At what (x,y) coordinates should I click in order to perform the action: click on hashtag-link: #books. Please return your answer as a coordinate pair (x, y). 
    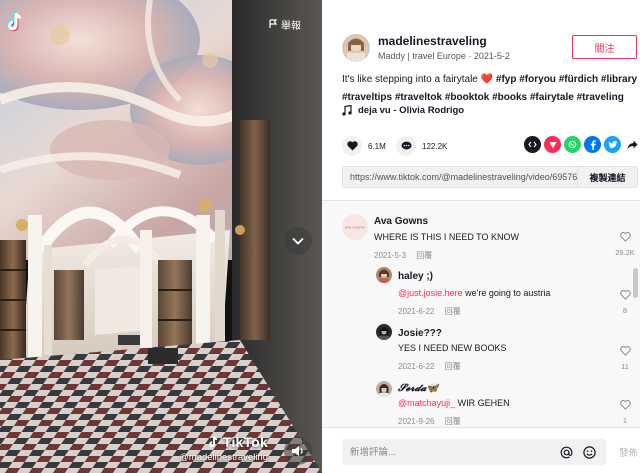
    Looking at the image, I should click on (509, 97).